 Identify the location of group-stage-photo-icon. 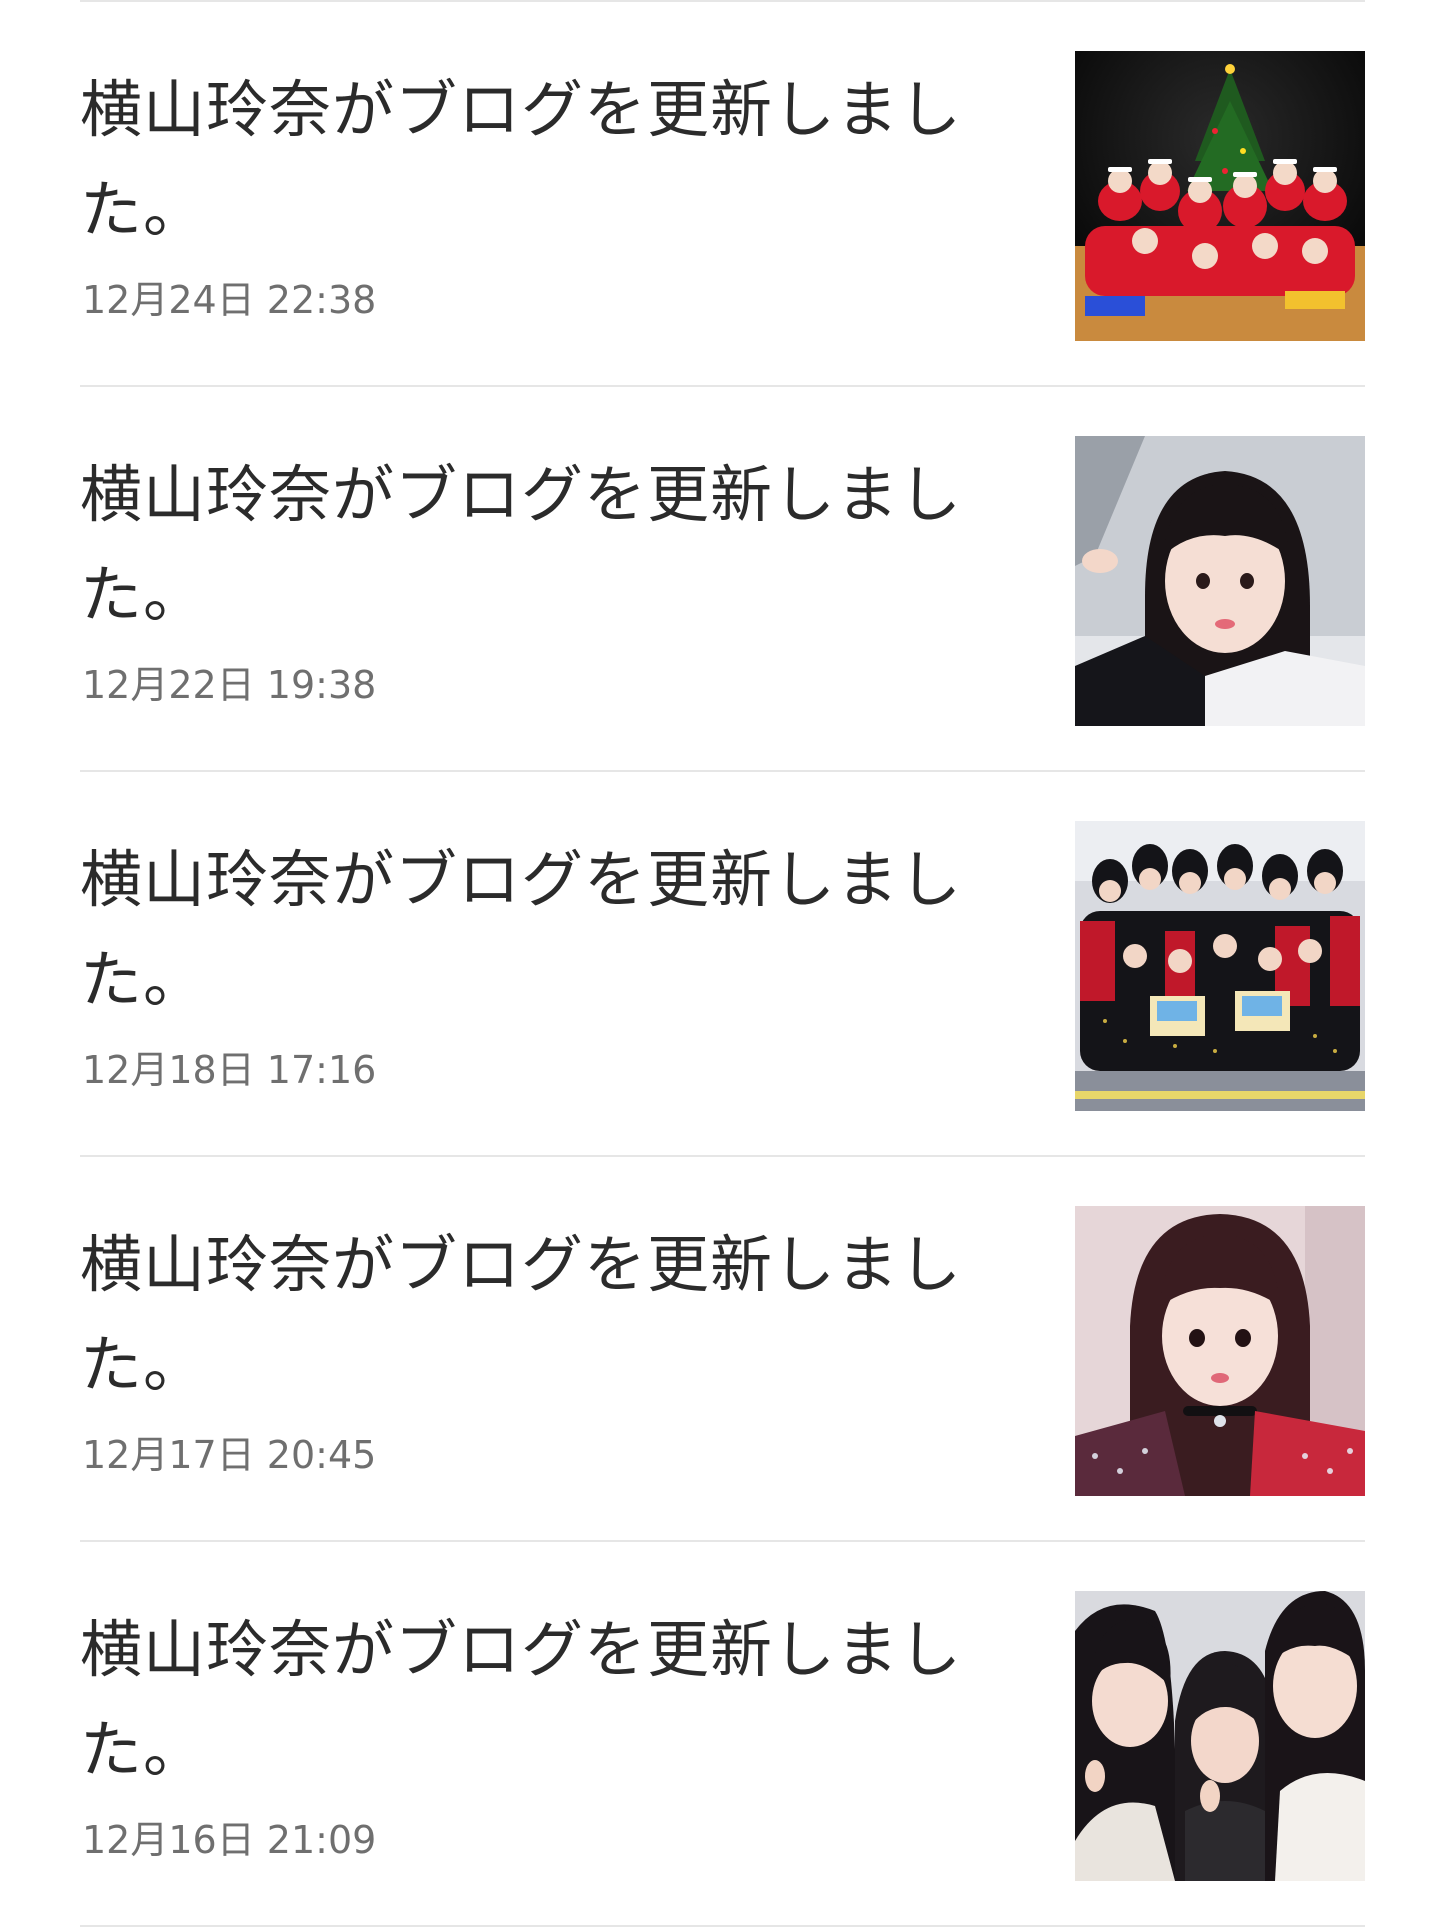
(1220, 966).